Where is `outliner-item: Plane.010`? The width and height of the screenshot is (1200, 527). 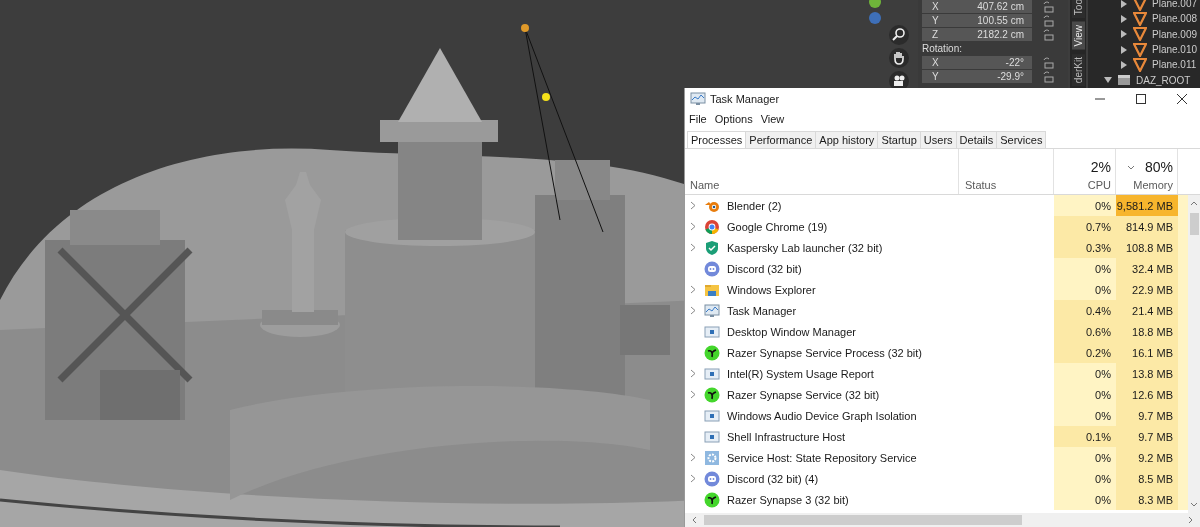
outliner-item: Plane.010 is located at coordinates (1175, 50).